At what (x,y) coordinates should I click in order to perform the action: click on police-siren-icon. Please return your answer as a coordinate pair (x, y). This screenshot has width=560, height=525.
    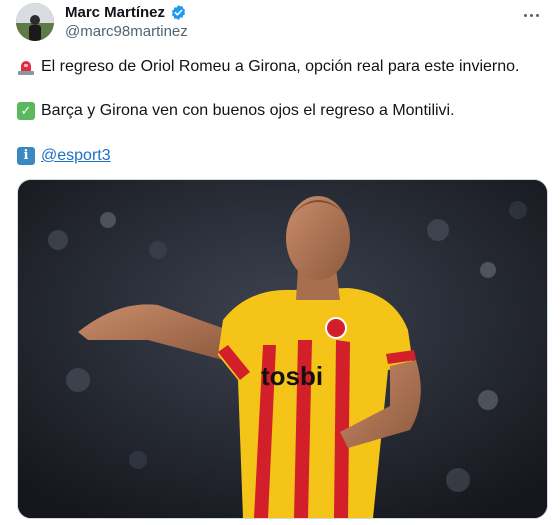
    Looking at the image, I should click on (26, 67).